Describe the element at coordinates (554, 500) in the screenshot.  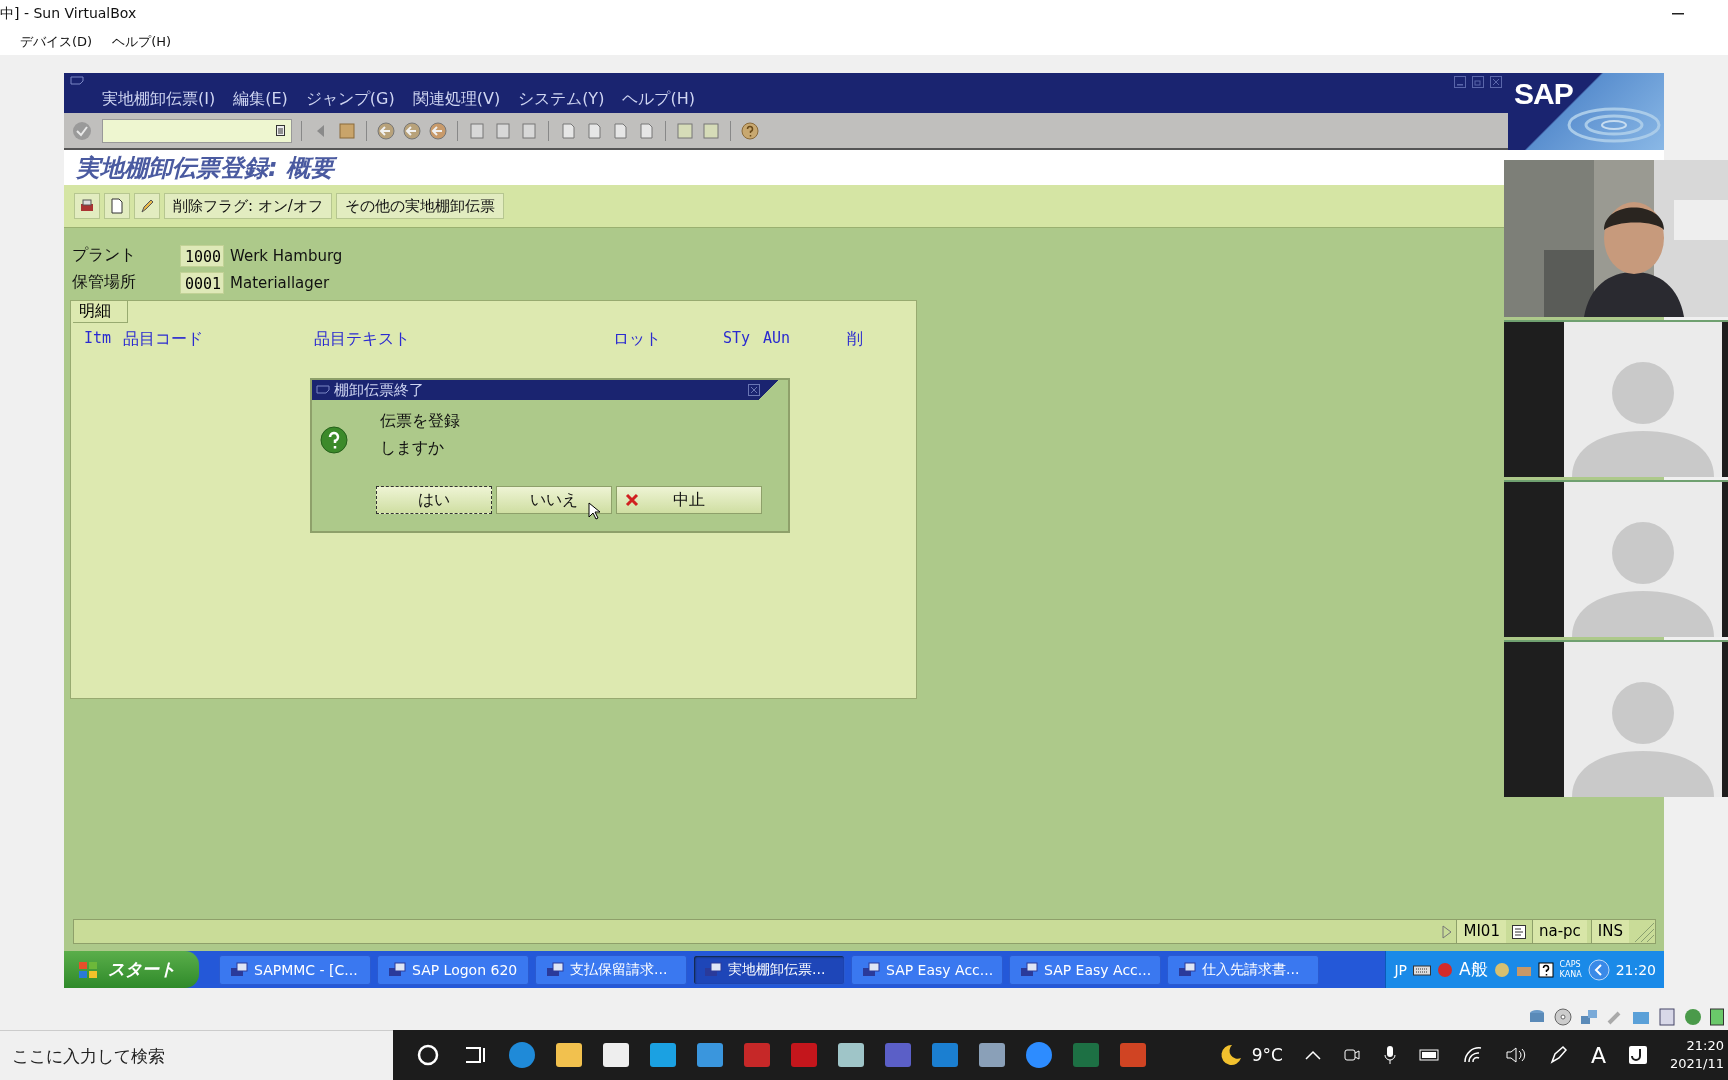
I see `dialog-button: いいえ` at that location.